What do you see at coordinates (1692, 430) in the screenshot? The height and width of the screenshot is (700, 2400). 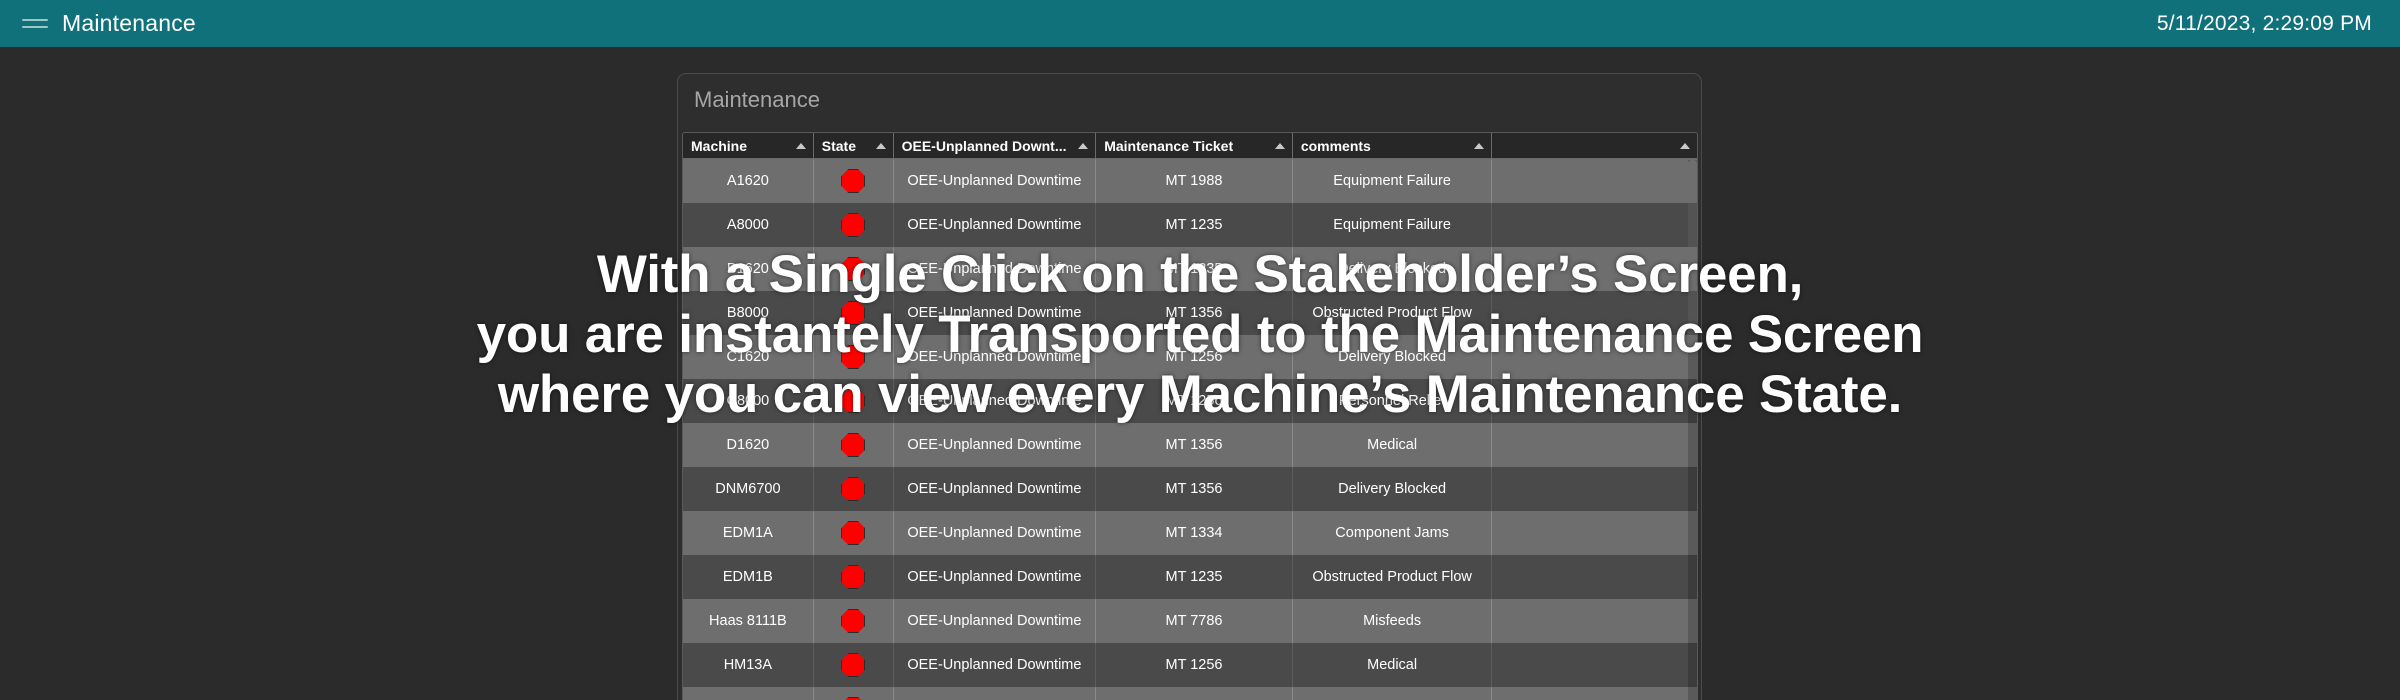 I see `grid-vertical-scrollbar` at bounding box center [1692, 430].